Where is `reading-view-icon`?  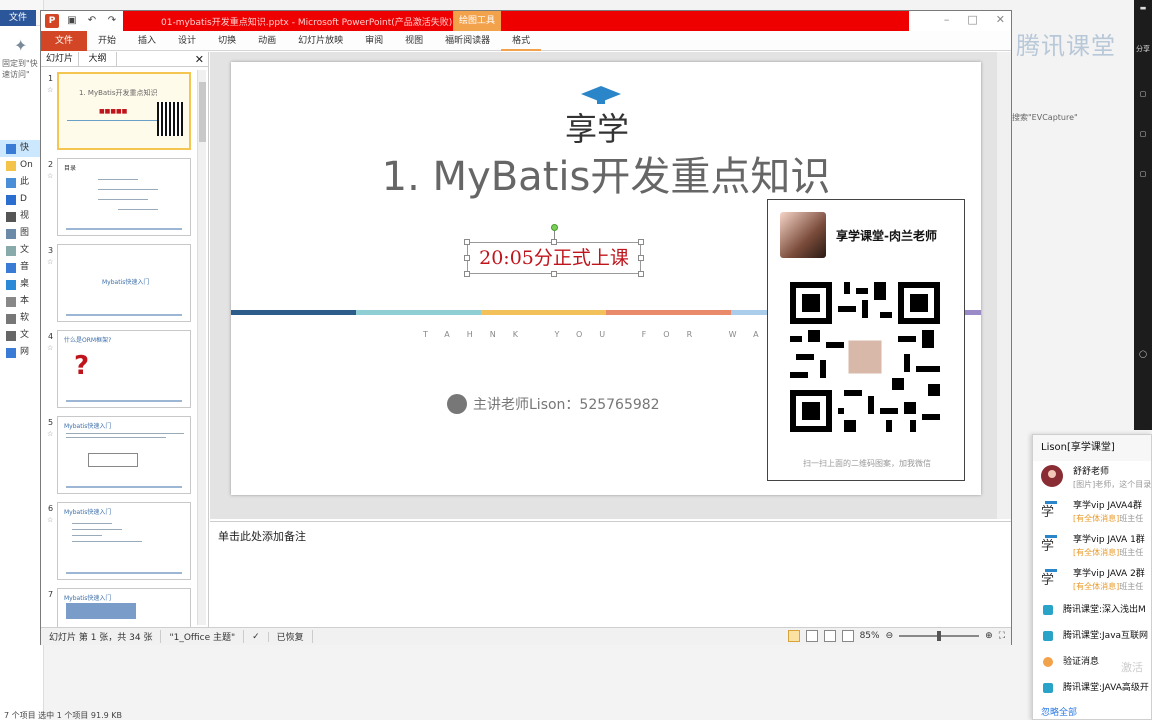
reading-view-icon is located at coordinates (829, 636).